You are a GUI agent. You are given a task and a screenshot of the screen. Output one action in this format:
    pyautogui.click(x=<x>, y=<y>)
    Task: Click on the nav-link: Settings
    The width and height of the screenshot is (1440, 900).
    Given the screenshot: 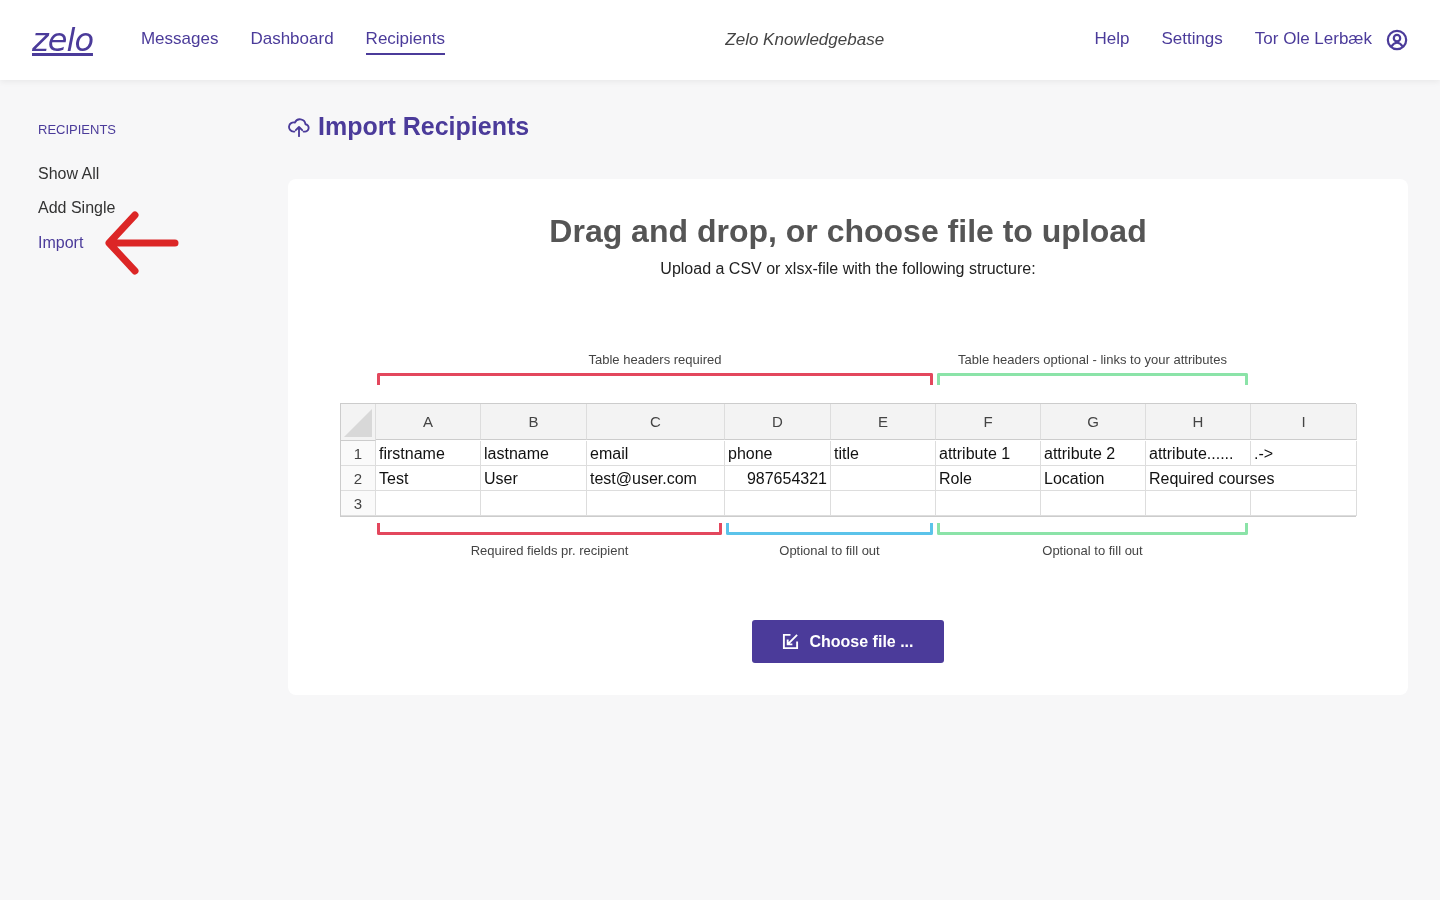 What is the action you would take?
    pyautogui.click(x=1192, y=40)
    